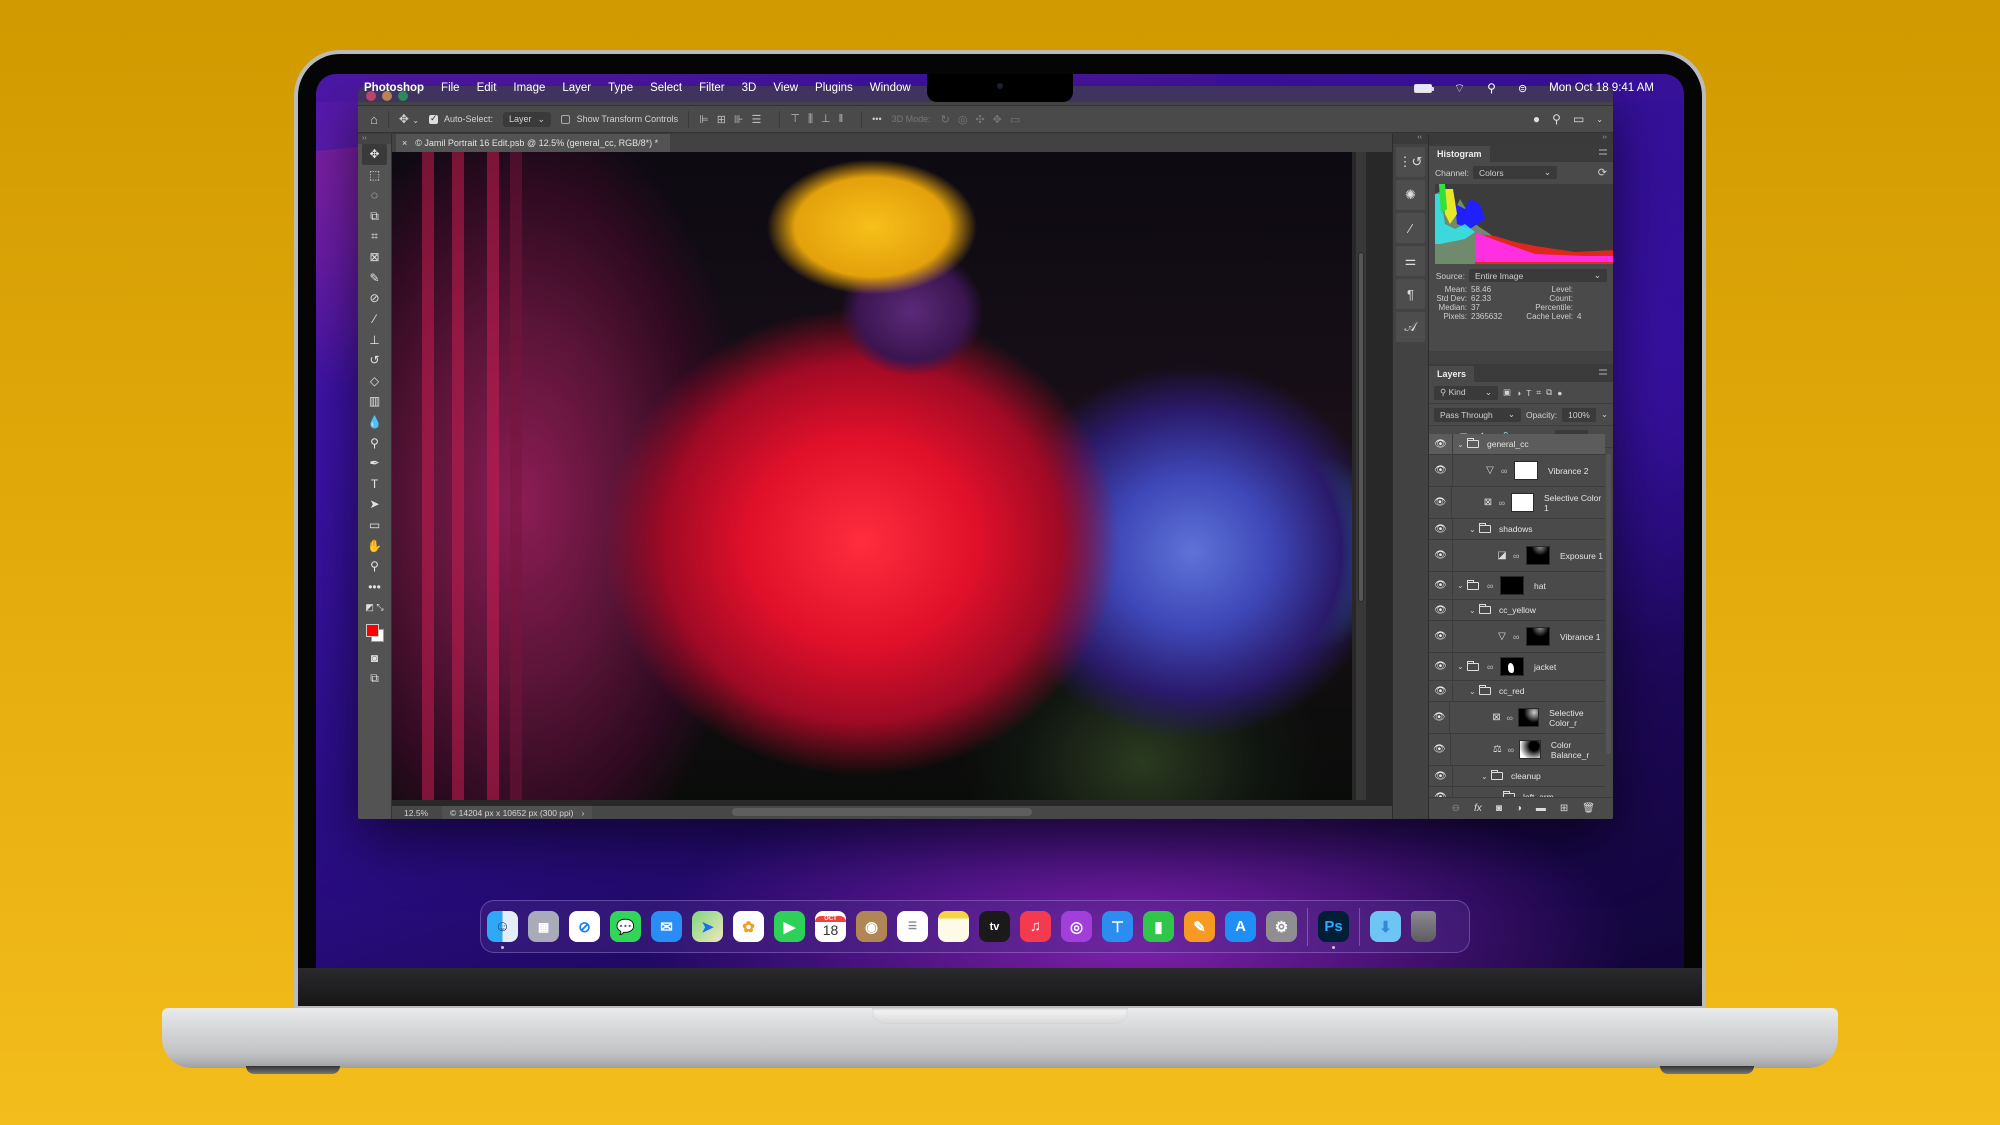  What do you see at coordinates (450, 88) in the screenshot?
I see `menu-file: File` at bounding box center [450, 88].